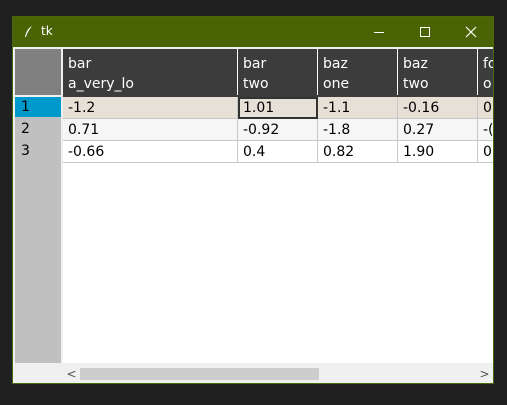 Image resolution: width=507 pixels, height=405 pixels. Describe the element at coordinates (484, 374) in the screenshot. I see `scroll-right-arrow-icon: >` at that location.